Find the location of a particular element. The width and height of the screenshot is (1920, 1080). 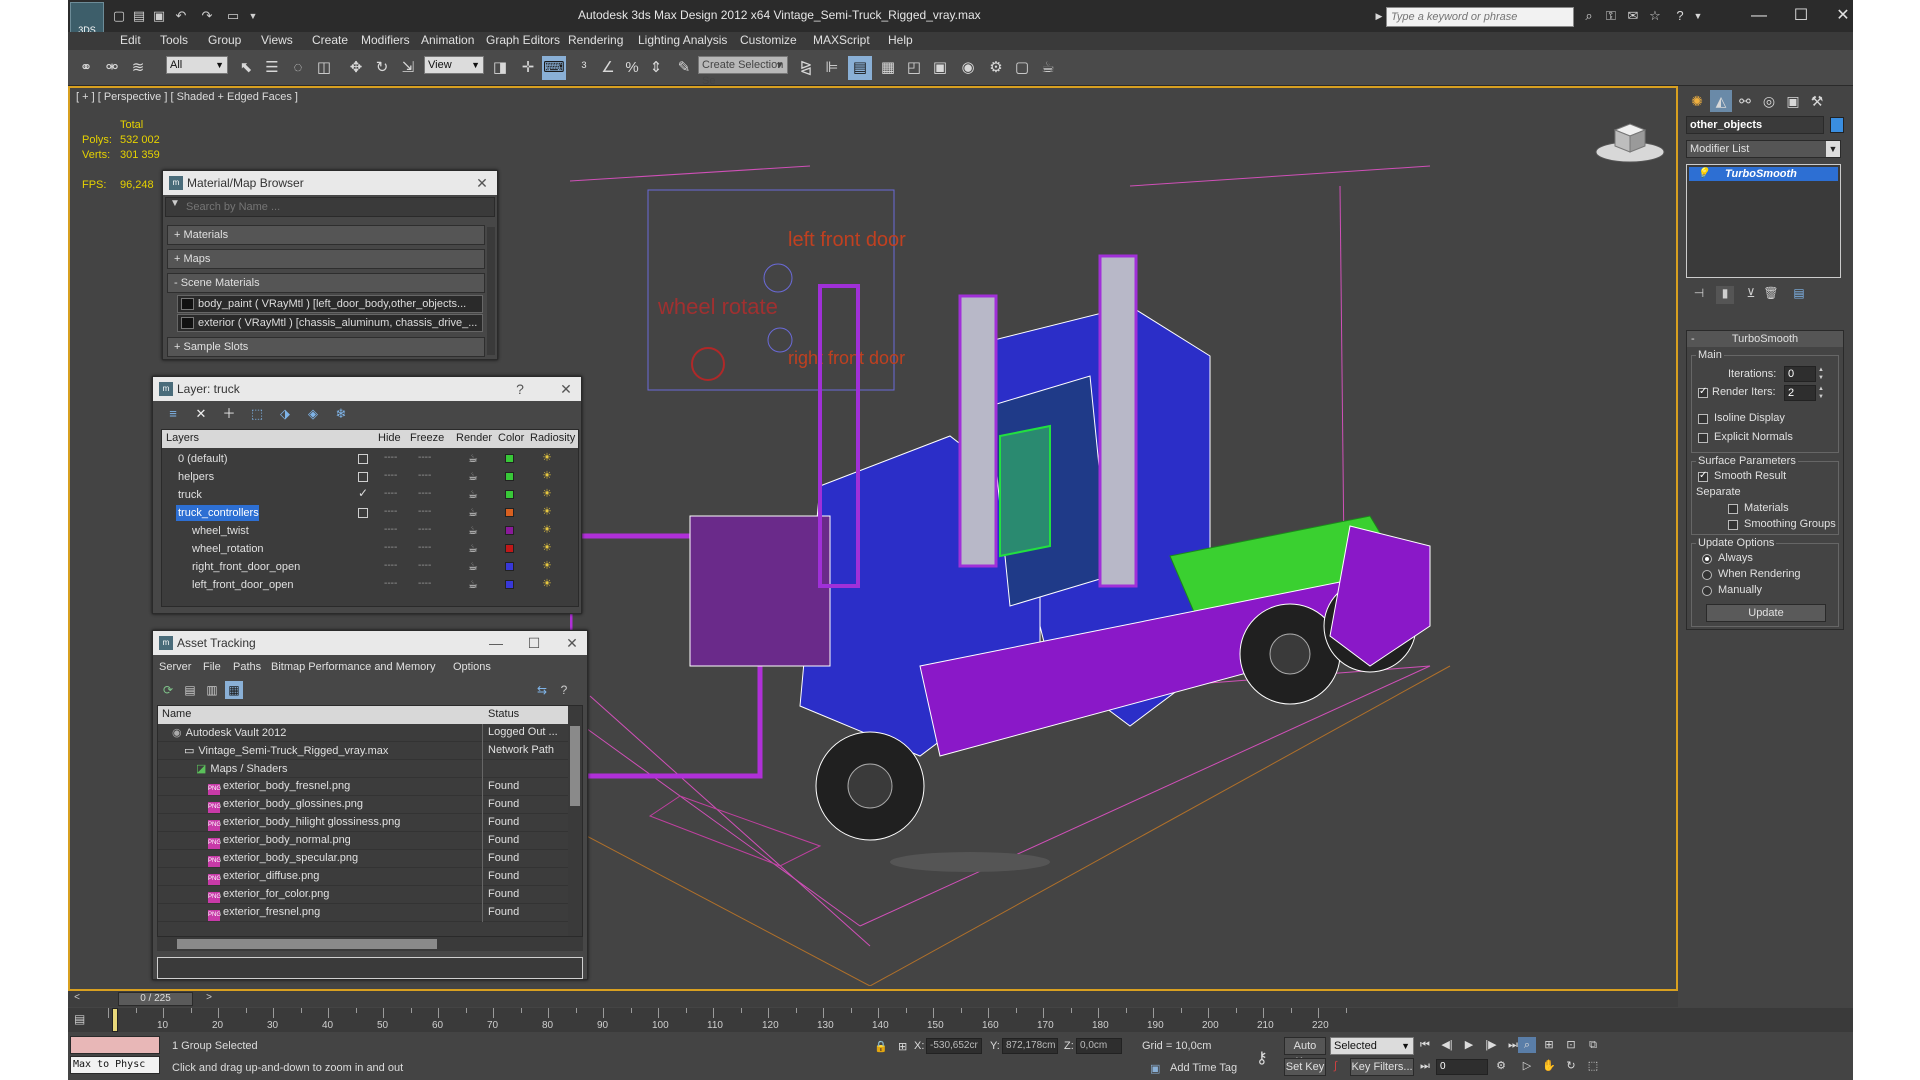

layer-row: helpers ---- ---- ☕ ☀ is located at coordinates (370, 477).